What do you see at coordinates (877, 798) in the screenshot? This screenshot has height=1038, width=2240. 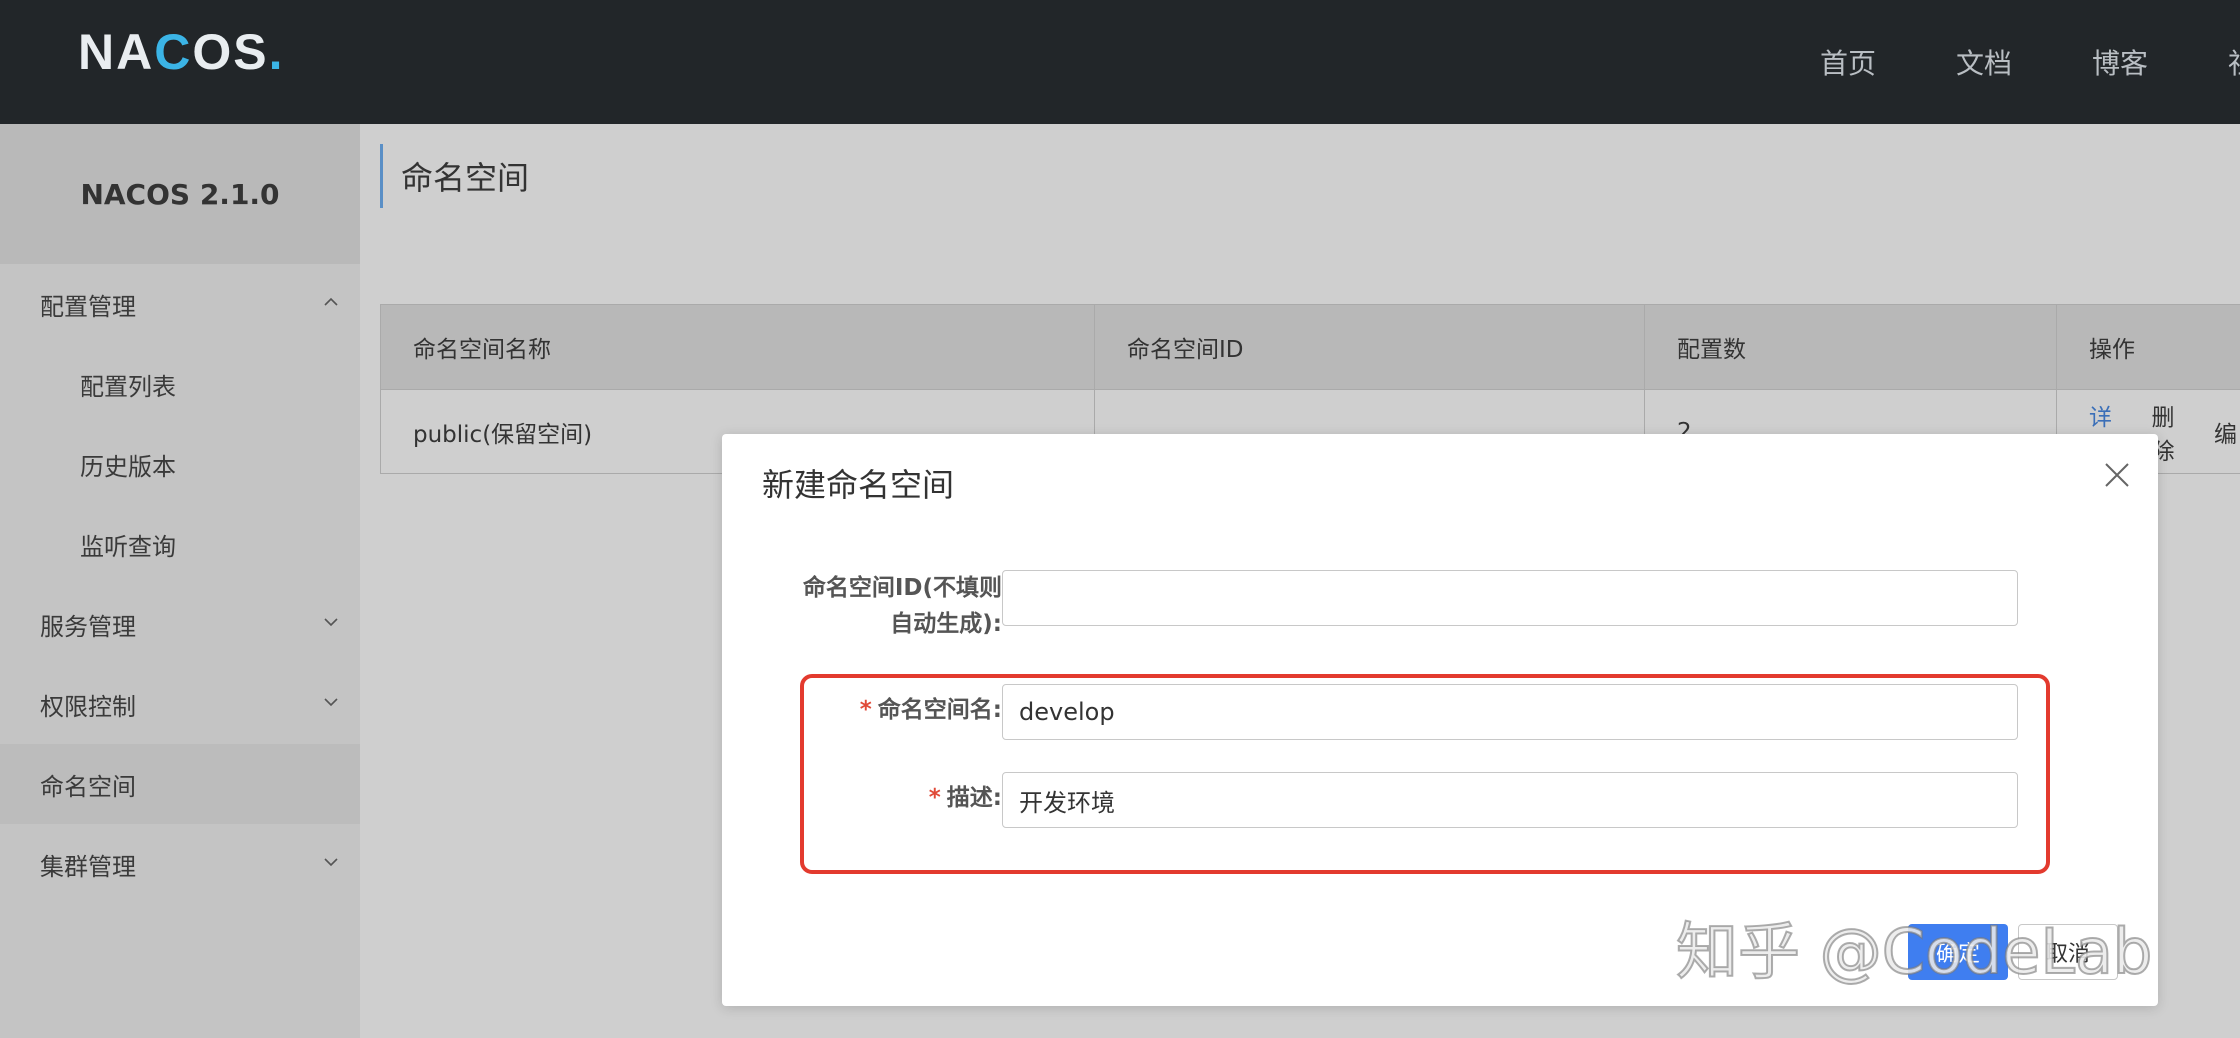 I see `description-label: * 描述:` at bounding box center [877, 798].